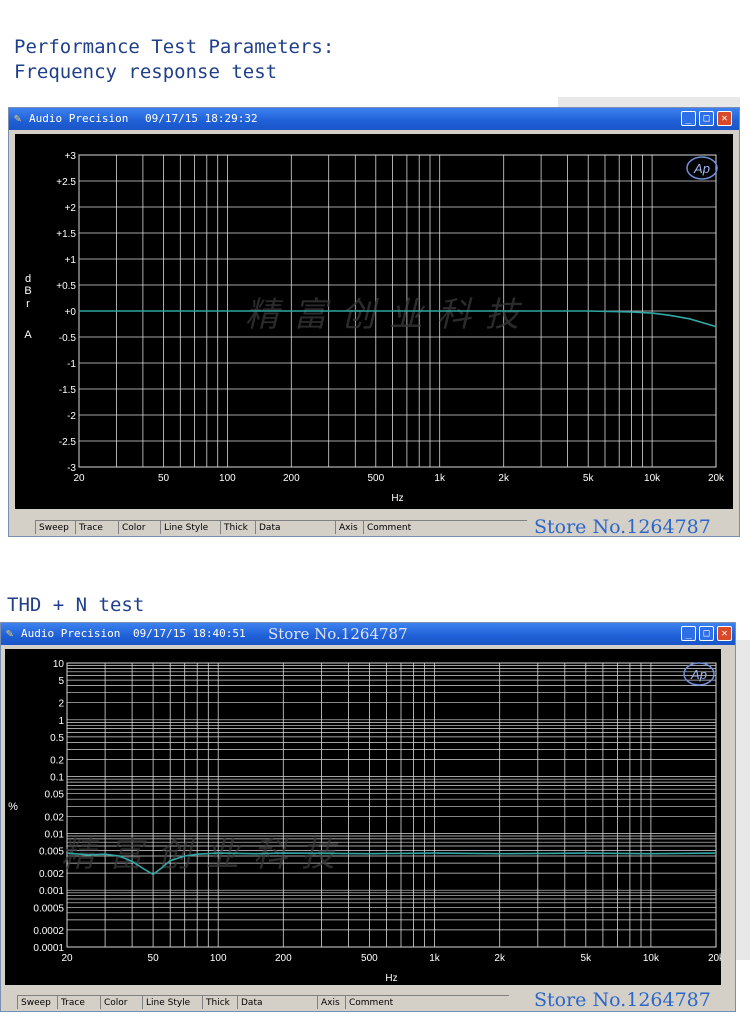  What do you see at coordinates (76, 605) in the screenshot?
I see `heading-thd: THD + N test` at bounding box center [76, 605].